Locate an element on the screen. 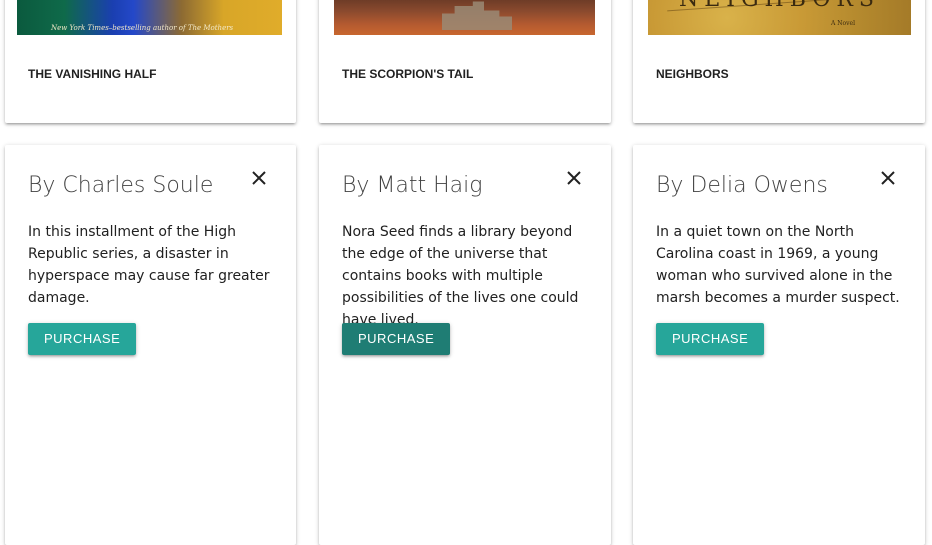 Image resolution: width=932 pixels, height=545 pixels. book-card-neighbors: NEIGHBORS A Novel NEIGHBORS is located at coordinates (779, 61).